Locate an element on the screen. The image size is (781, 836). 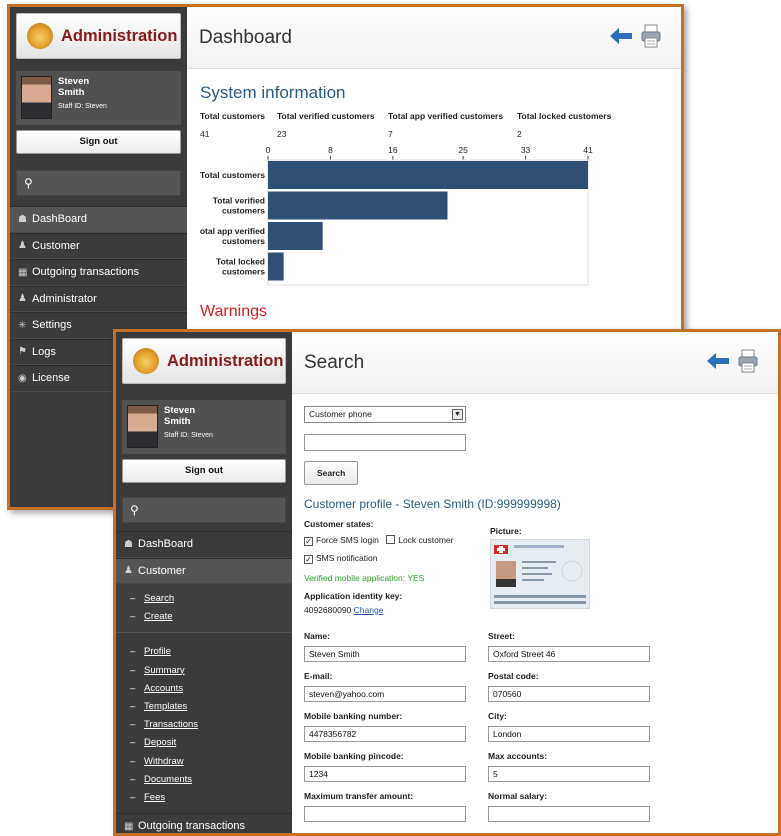
sms-notification-checkbox: ✓ SMS notification is located at coordinates (391, 558).